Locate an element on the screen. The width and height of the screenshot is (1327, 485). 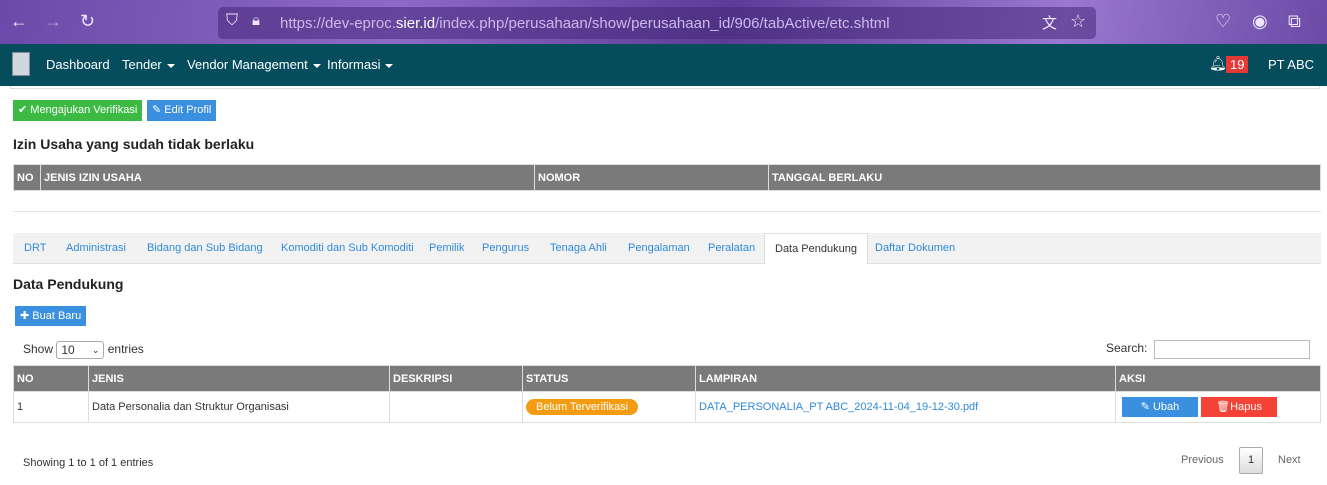
col-status: STATUS is located at coordinates (609, 378).